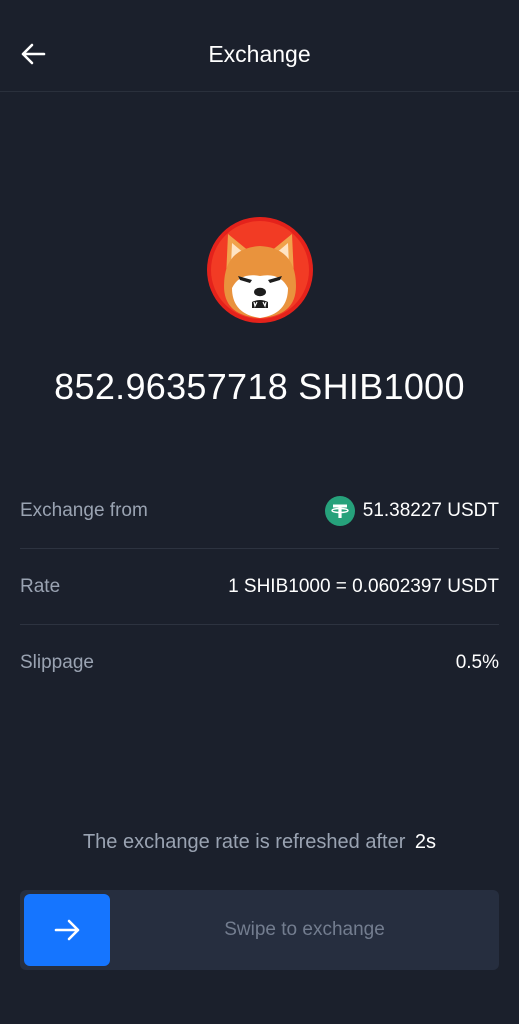 This screenshot has width=519, height=1024. I want to click on shiba-inu-logo-icon, so click(260, 270).